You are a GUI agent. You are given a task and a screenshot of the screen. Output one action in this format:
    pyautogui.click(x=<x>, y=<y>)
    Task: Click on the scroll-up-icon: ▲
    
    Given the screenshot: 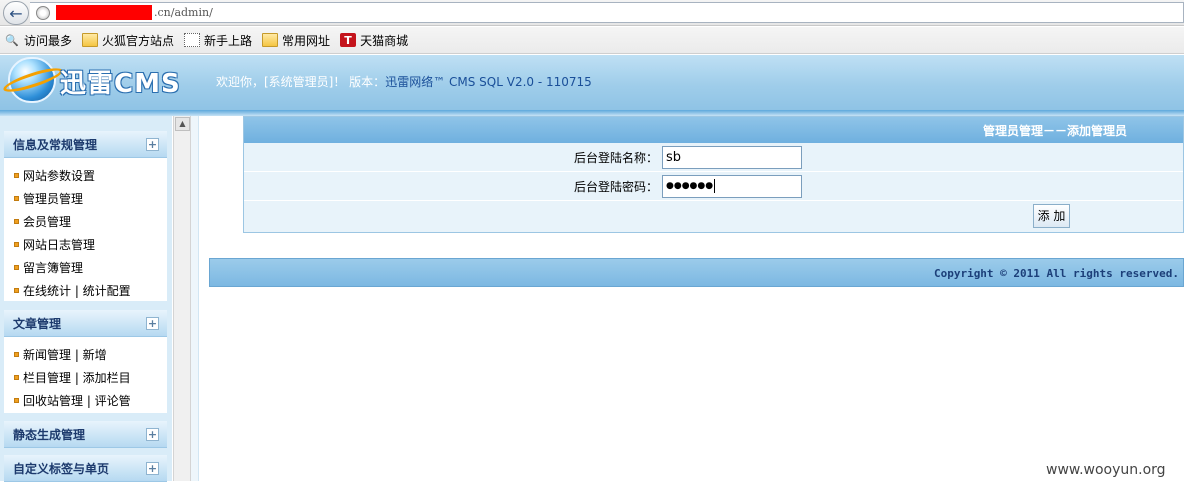 What is the action you would take?
    pyautogui.click(x=182, y=124)
    